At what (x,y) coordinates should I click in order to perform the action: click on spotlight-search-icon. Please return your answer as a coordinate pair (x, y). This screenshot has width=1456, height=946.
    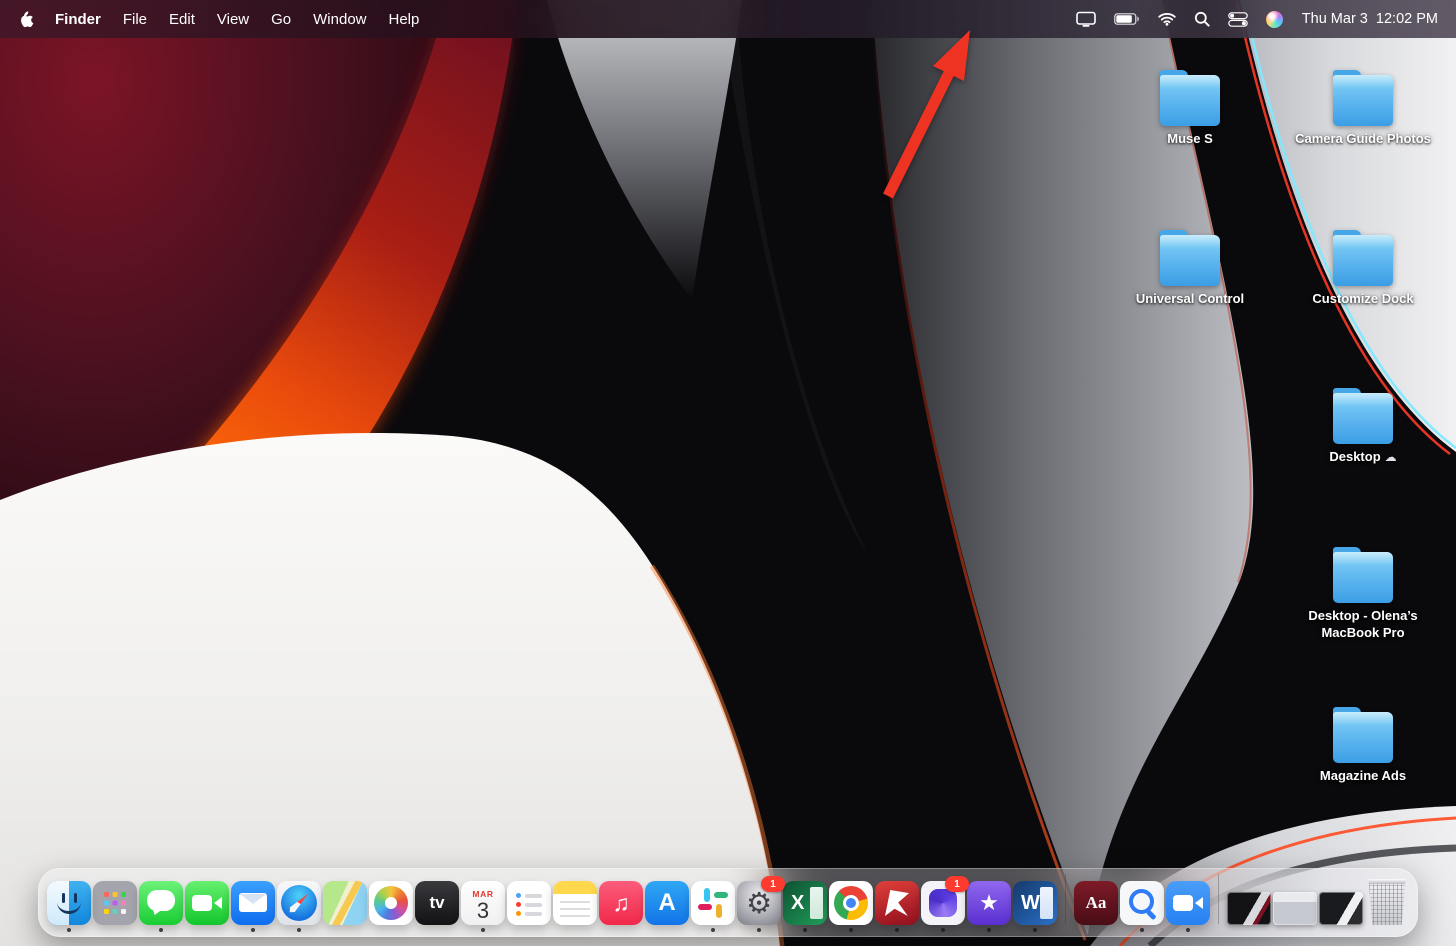
    Looking at the image, I should click on (1202, 19).